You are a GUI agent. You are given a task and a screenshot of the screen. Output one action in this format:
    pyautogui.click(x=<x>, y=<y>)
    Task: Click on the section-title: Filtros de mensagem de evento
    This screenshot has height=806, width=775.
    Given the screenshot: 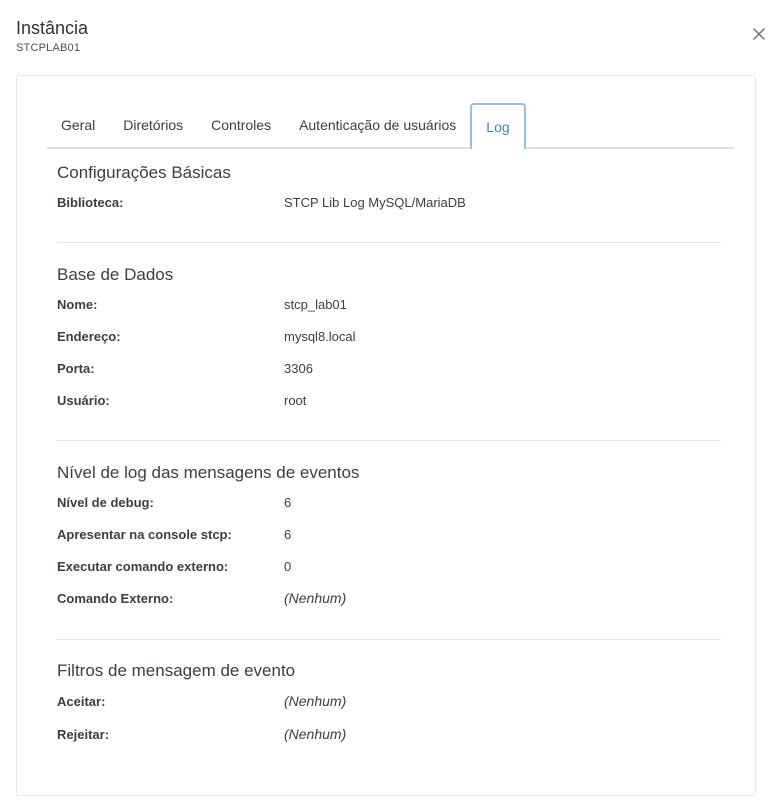 What is the action you would take?
    pyautogui.click(x=176, y=670)
    